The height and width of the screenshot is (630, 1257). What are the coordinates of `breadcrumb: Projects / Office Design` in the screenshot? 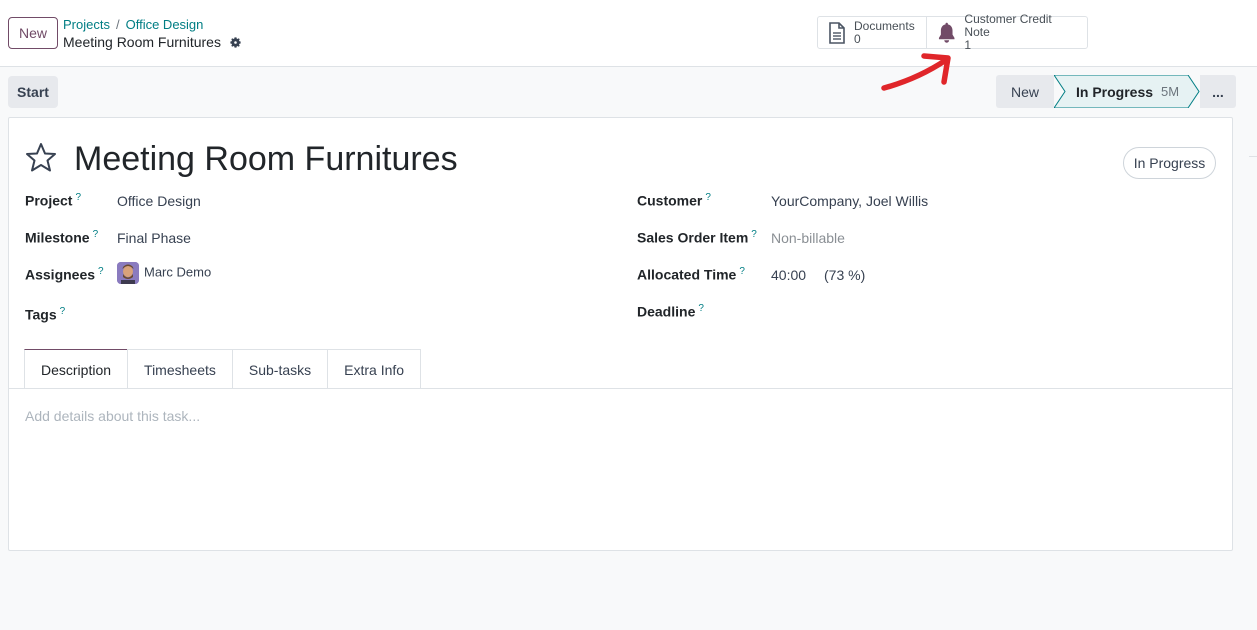 It's located at (133, 24).